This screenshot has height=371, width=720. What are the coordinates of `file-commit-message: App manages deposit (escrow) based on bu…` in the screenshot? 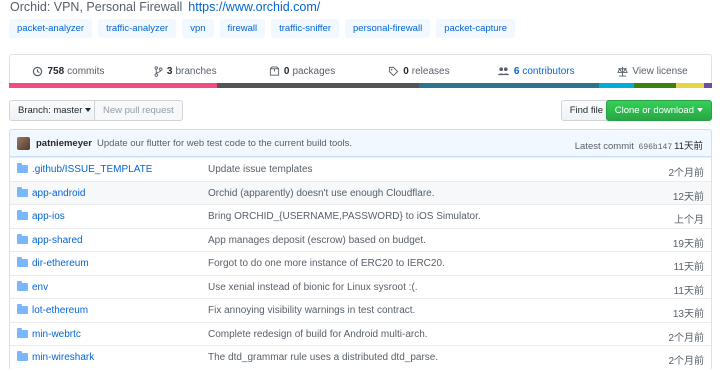 It's located at (317, 240).